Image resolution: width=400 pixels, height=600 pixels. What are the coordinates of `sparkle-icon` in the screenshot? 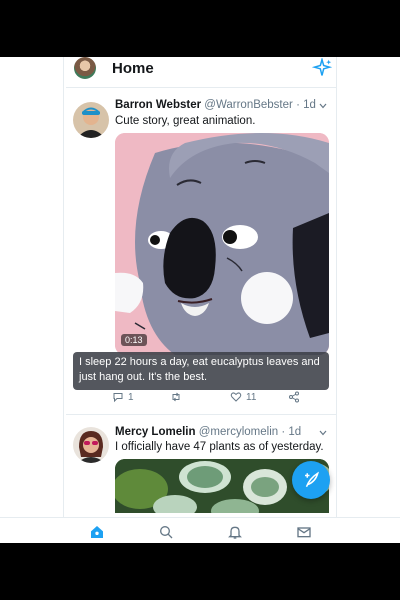 It's located at (322, 68).